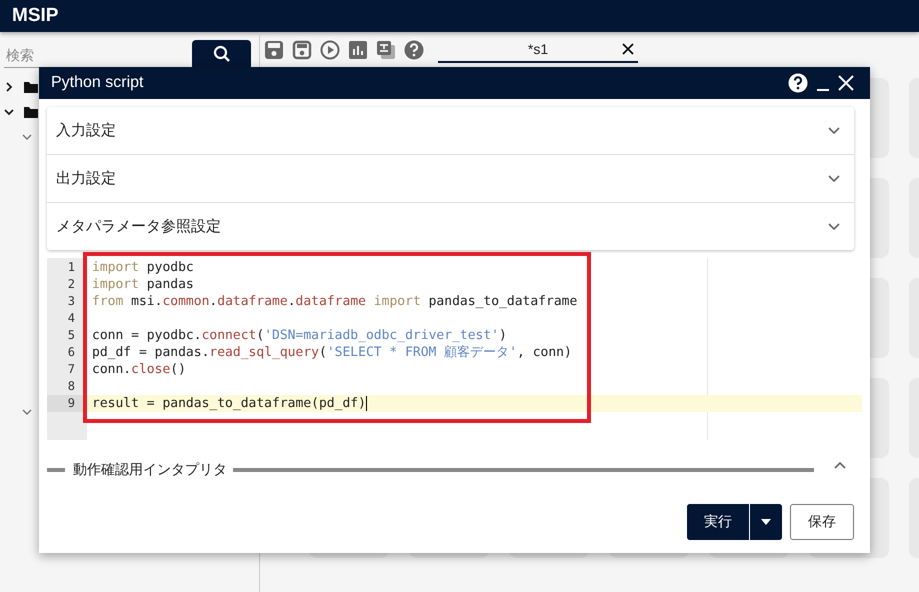 The height and width of the screenshot is (592, 919). Describe the element at coordinates (71, 267) in the screenshot. I see `line-number: 1` at that location.